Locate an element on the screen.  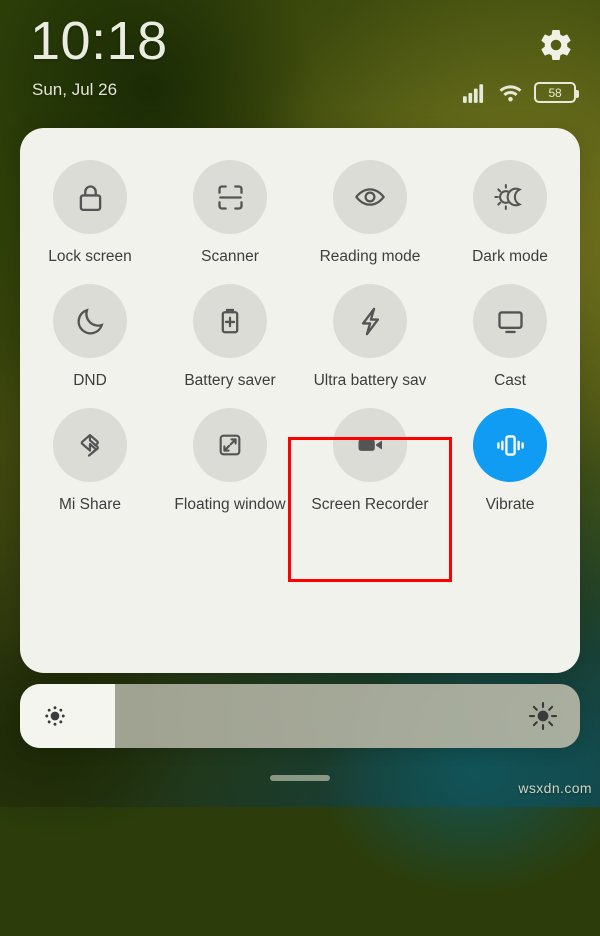
mi-share-icon is located at coordinates (89, 445).